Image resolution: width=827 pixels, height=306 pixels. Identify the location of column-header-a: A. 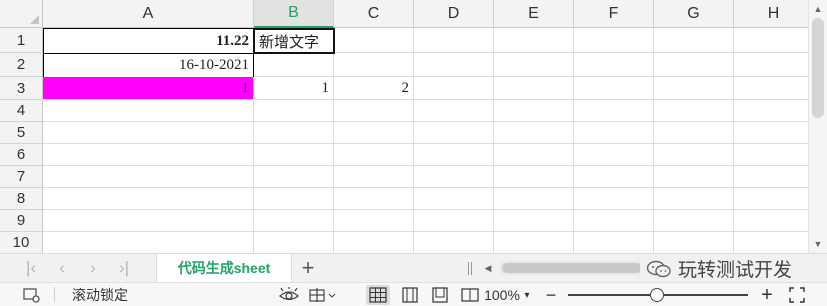
(148, 14).